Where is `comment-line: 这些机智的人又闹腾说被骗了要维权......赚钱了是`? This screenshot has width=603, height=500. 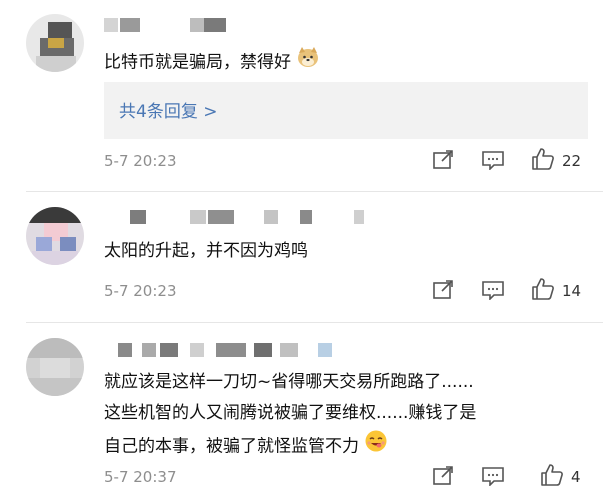 comment-line: 这些机智的人又闹腾说被骗了要维权......赚钱了是 is located at coordinates (290, 413).